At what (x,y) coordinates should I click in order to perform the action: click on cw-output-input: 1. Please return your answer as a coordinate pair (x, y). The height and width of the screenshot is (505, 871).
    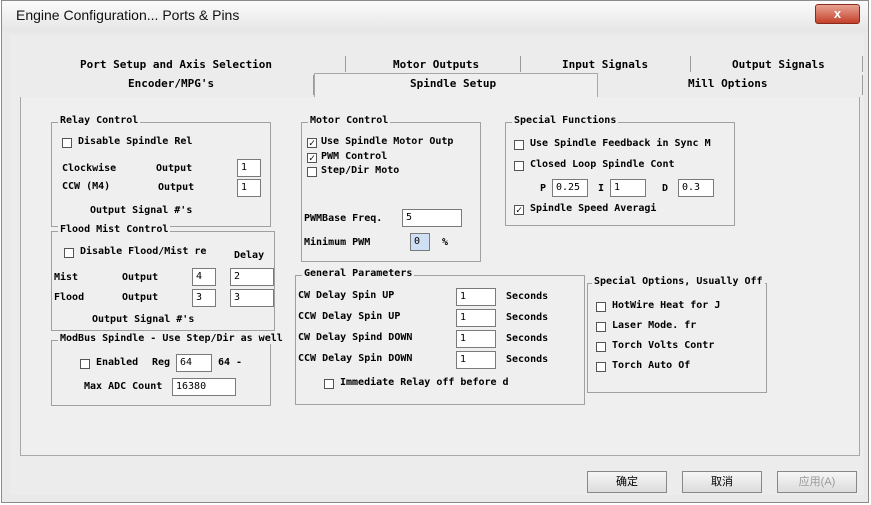
    Looking at the image, I should click on (249, 168).